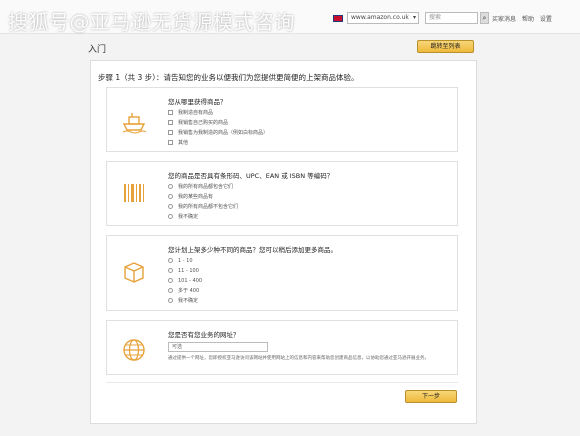 The width and height of the screenshot is (580, 436). What do you see at coordinates (134, 272) in the screenshot?
I see `box-icon` at bounding box center [134, 272].